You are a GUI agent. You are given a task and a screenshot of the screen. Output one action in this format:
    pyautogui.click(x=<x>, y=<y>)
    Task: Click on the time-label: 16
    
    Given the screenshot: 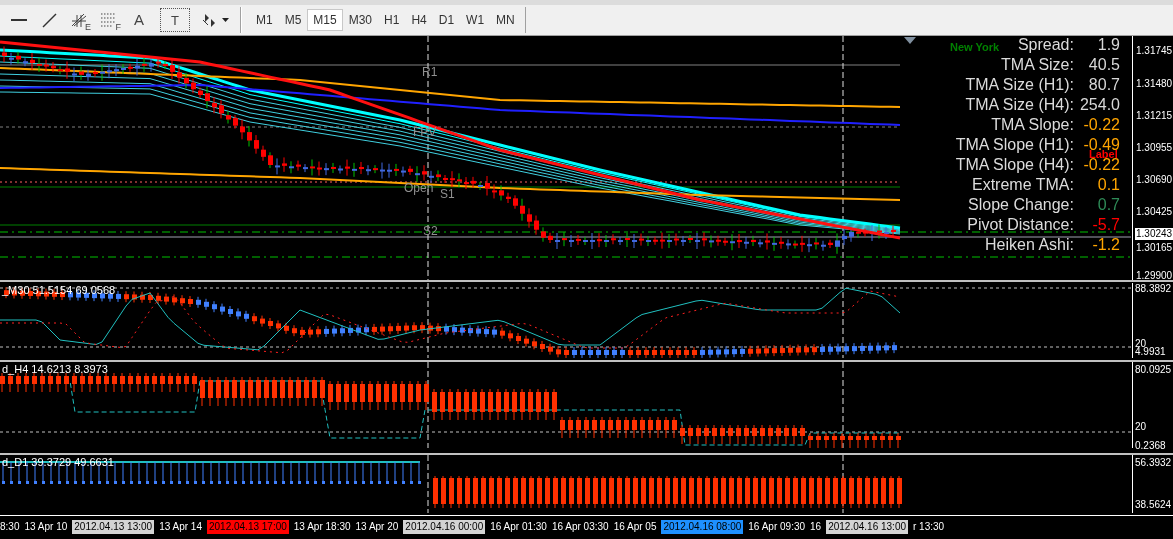 What is the action you would take?
    pyautogui.click(x=816, y=527)
    